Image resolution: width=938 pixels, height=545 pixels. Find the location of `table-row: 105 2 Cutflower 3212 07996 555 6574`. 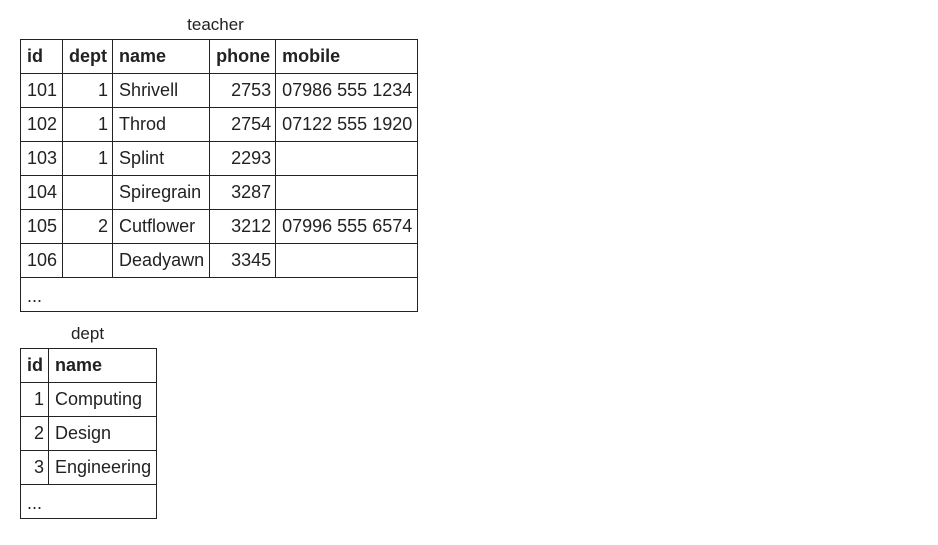

table-row: 105 2 Cutflower 3212 07996 555 6574 is located at coordinates (219, 226).